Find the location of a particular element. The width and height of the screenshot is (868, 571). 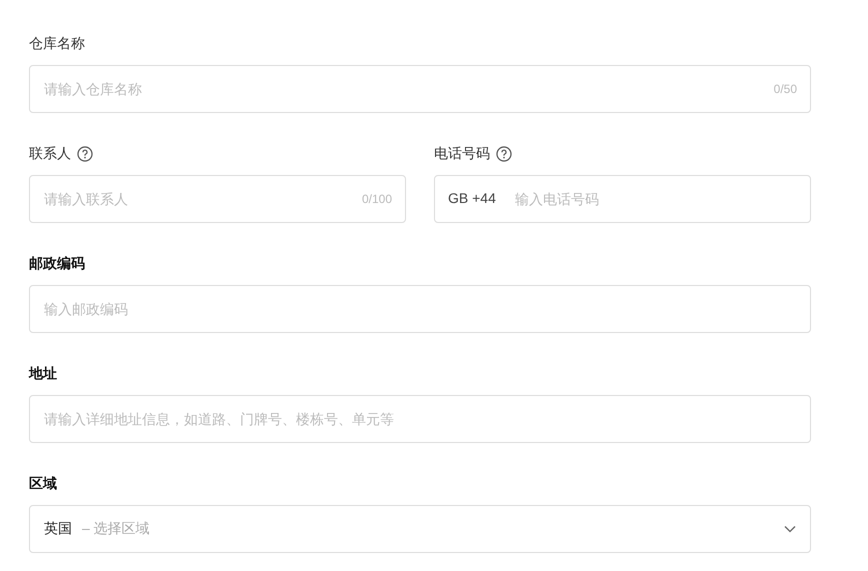

field-label: 电话号码 is located at coordinates (462, 154).